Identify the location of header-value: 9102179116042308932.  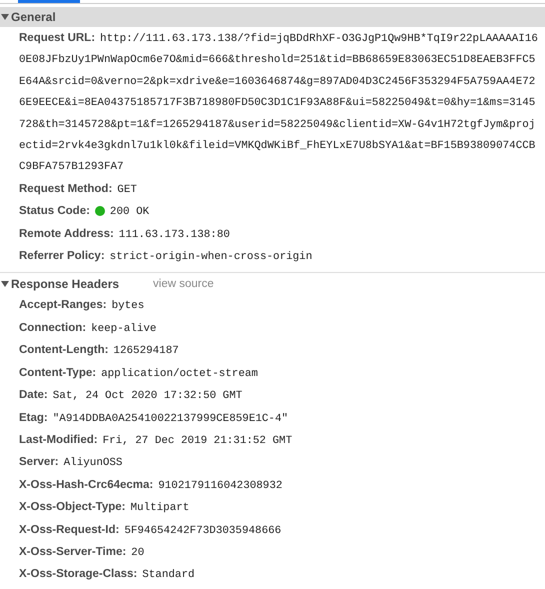
(220, 486).